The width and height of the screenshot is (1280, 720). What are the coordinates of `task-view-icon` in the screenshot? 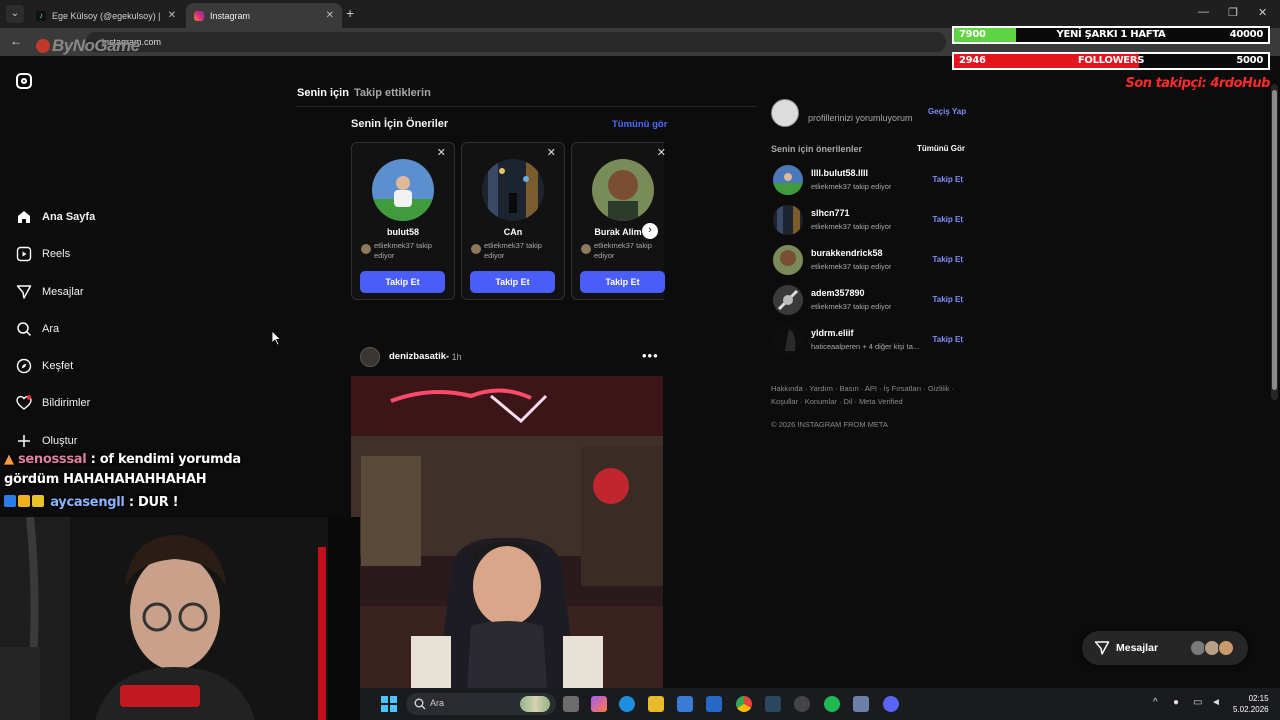 It's located at (571, 704).